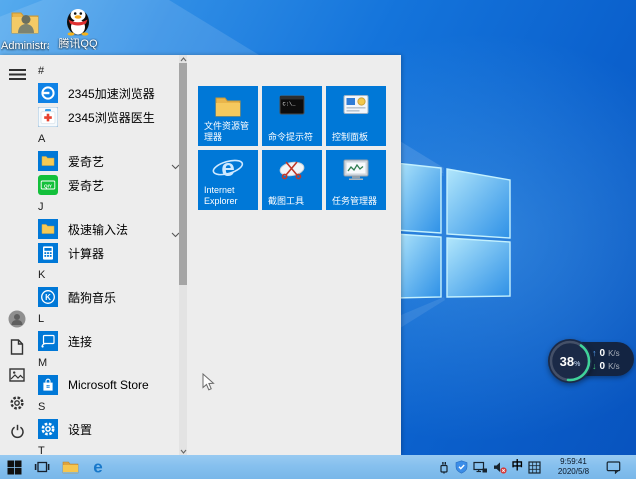  I want to click on start-menu-expand-button, so click(17, 74).